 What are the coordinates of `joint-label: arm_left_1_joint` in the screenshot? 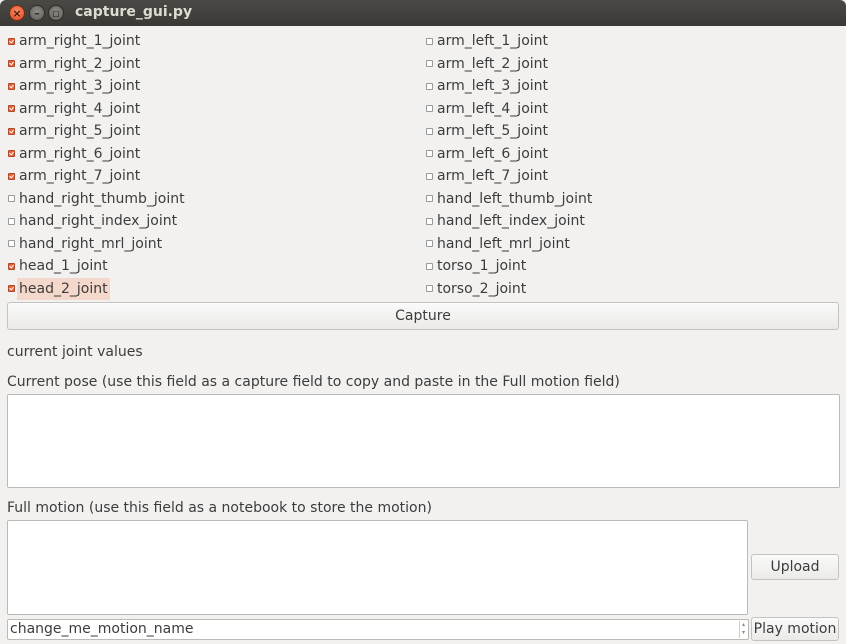 It's located at (493, 41).